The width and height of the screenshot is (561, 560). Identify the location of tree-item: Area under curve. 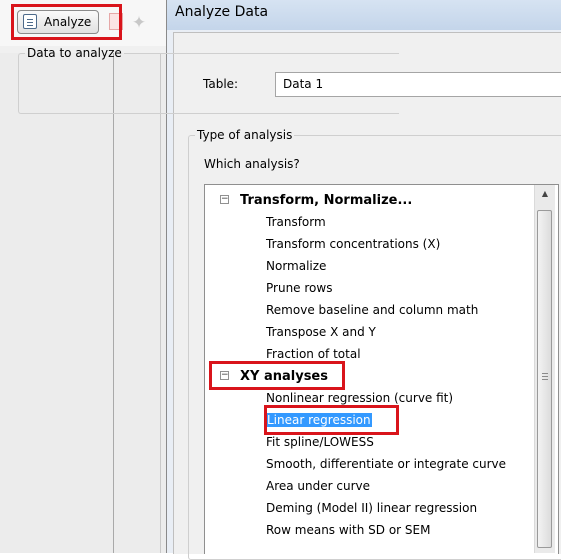
(318, 486).